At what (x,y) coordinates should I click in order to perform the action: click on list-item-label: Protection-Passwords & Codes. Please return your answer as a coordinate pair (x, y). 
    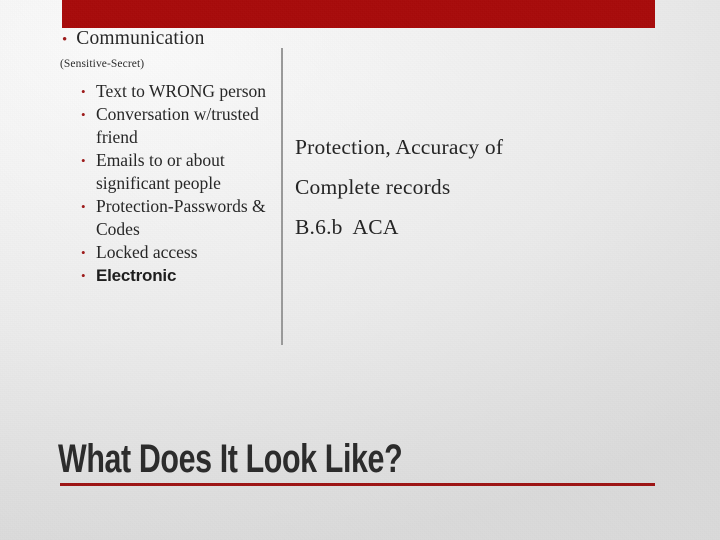
    Looking at the image, I should click on (181, 217).